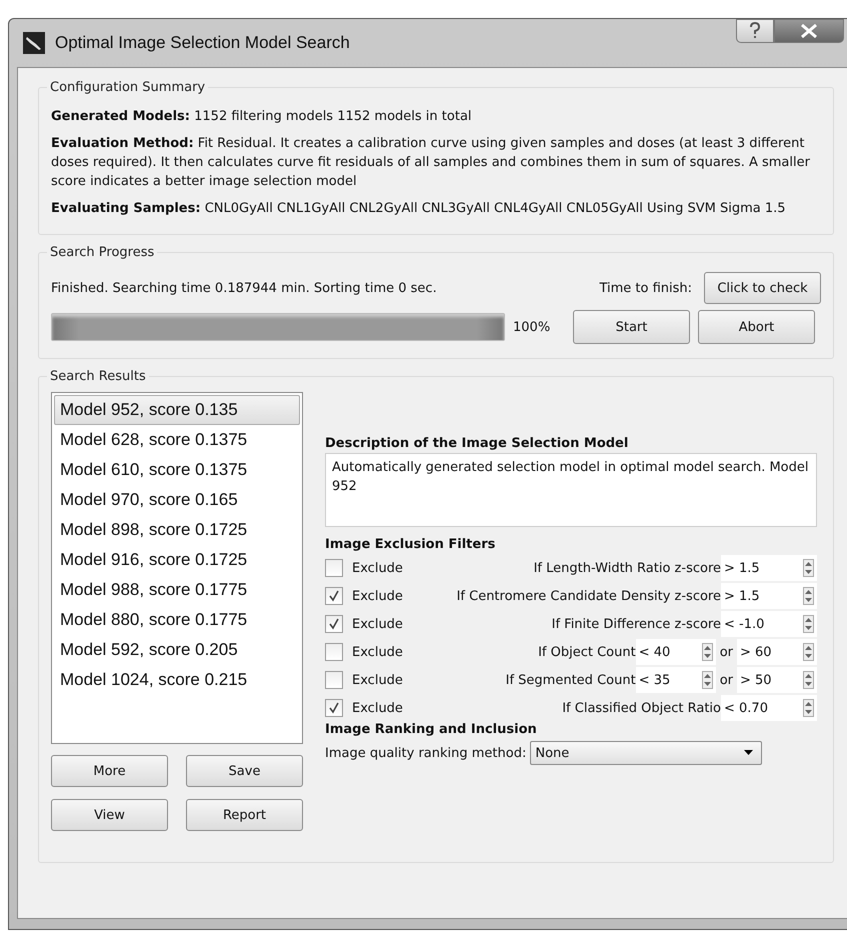  Describe the element at coordinates (177, 410) in the screenshot. I see `model-item: Model 952, score 0.135` at that location.